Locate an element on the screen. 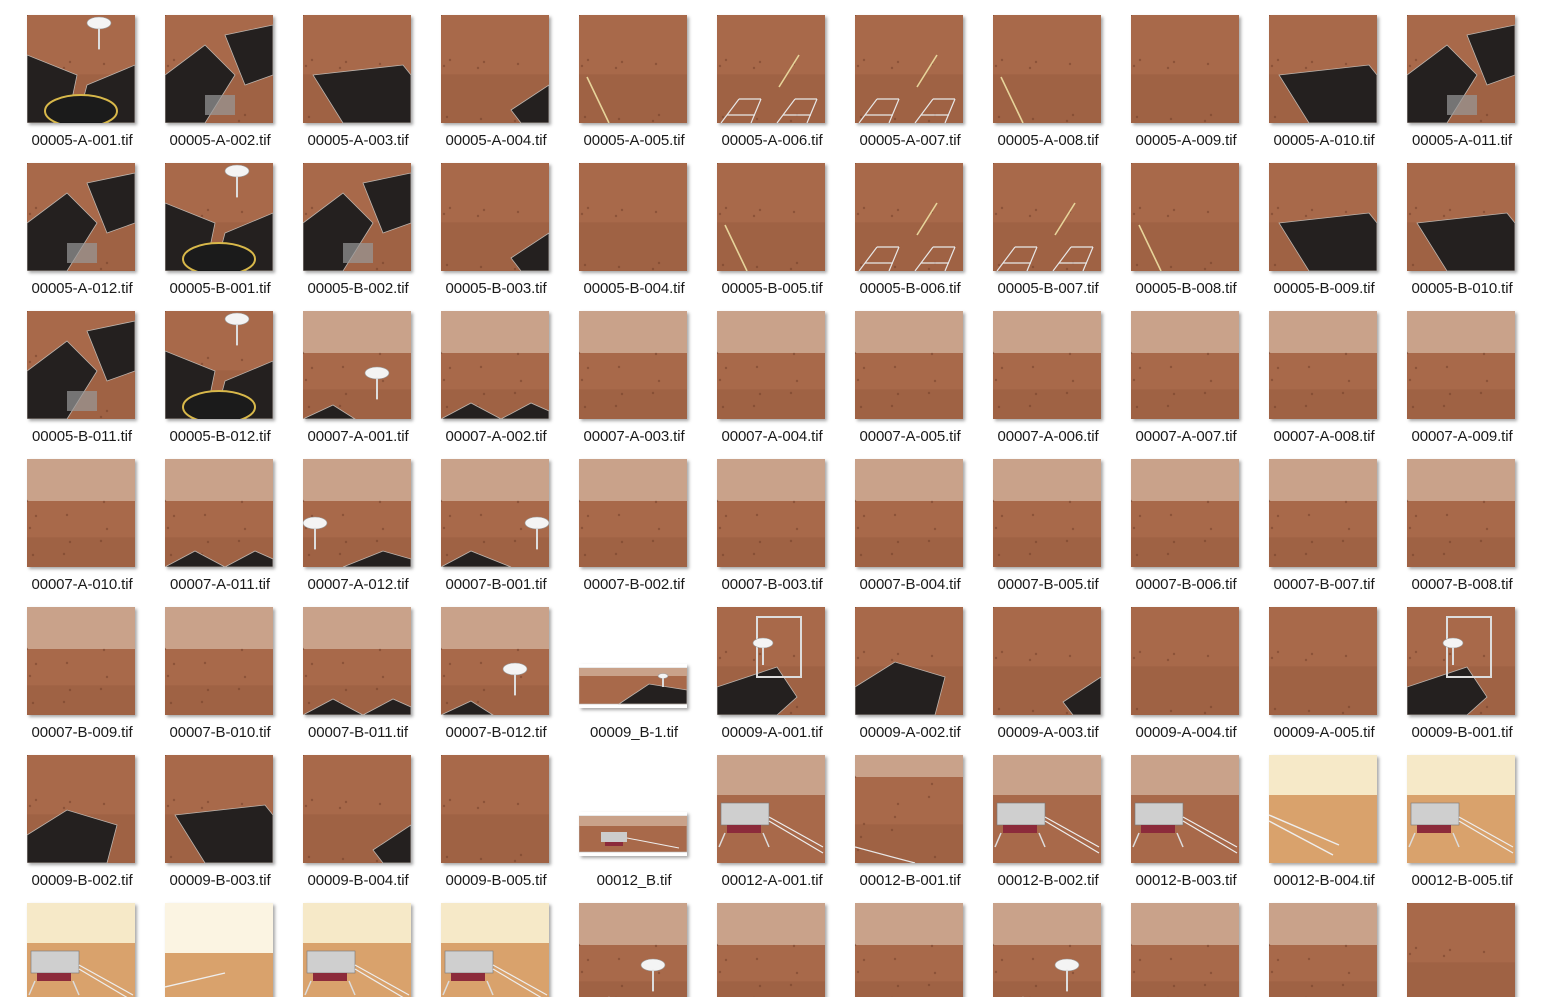 This screenshot has width=1545, height=997. file-item: 00005-A-008.tif is located at coordinates (1035, 74).